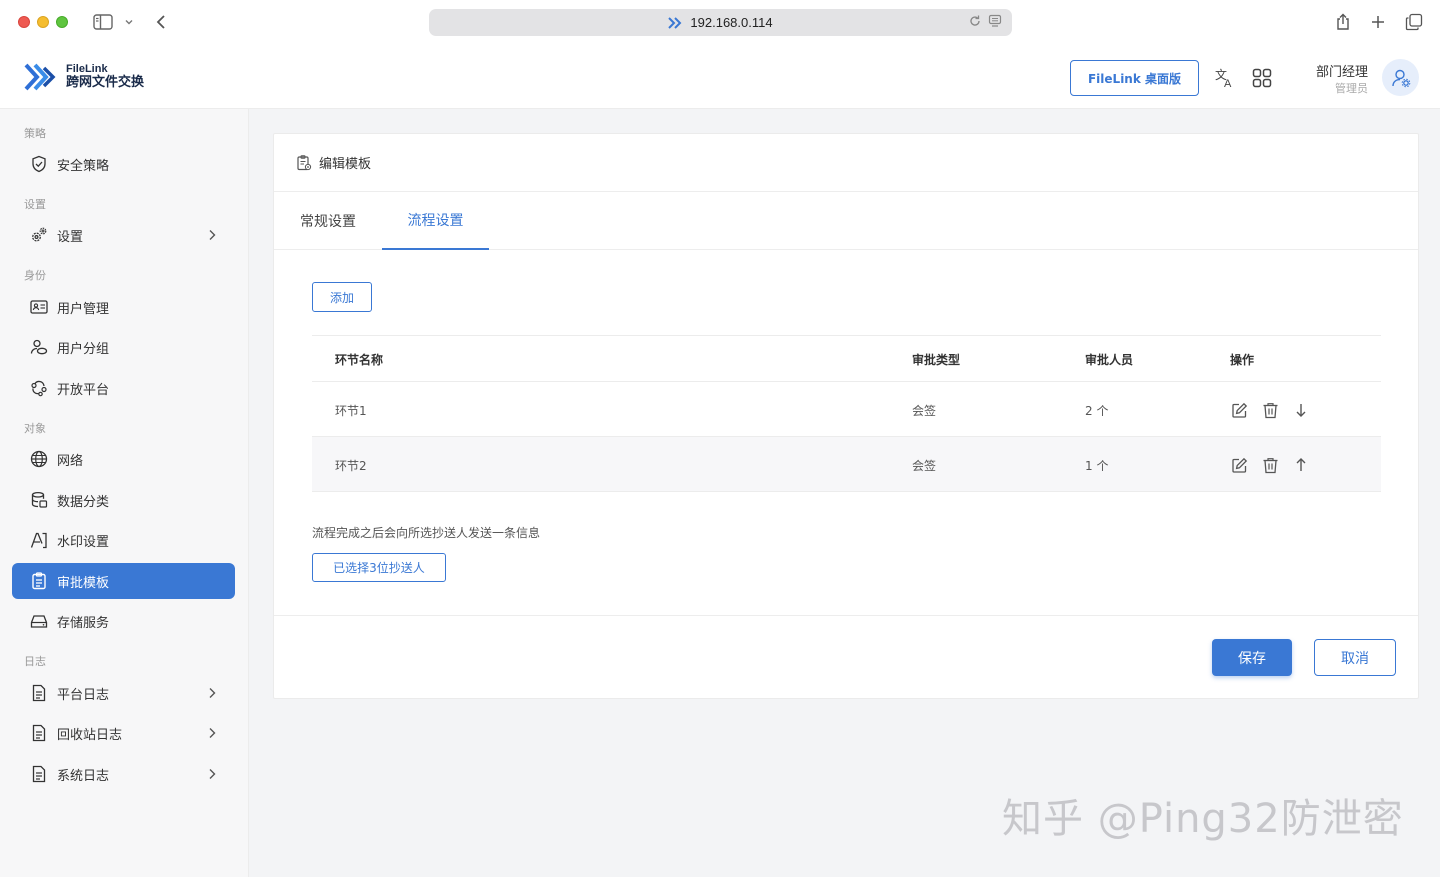 This screenshot has height=877, width=1440. I want to click on sidebar-item-open-platform: 开放平台, so click(123, 388).